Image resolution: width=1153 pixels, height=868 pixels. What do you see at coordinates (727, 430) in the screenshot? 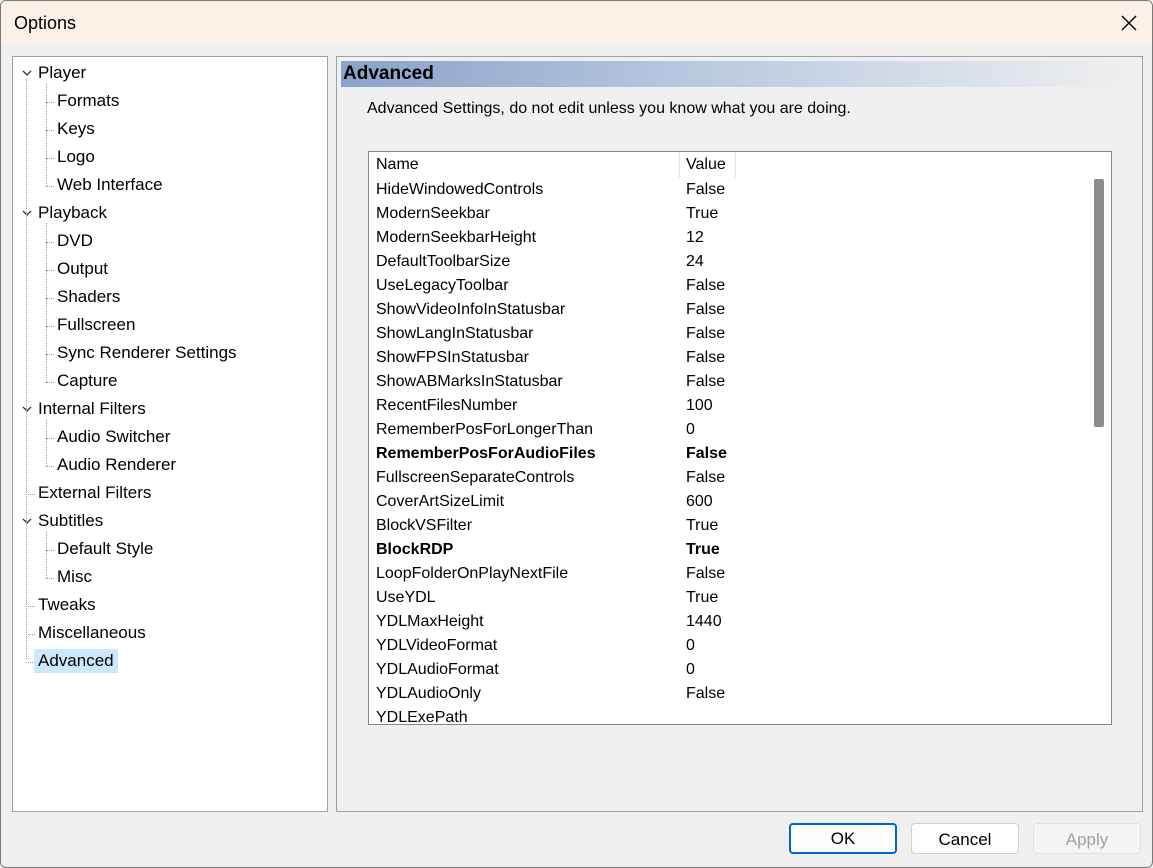
I see `table-row: RememberPosForLongerThan 0` at bounding box center [727, 430].